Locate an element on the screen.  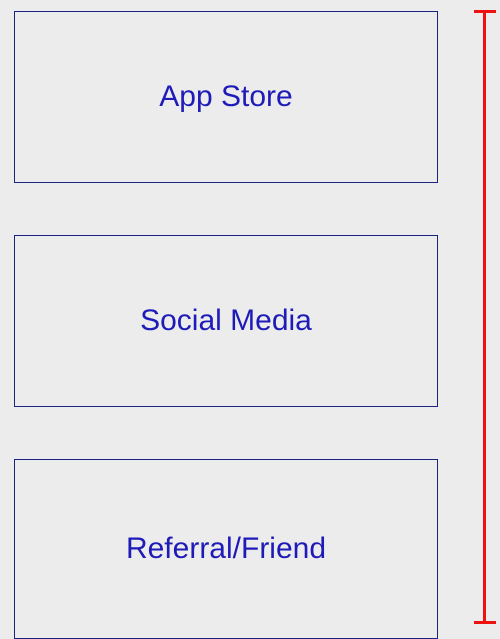
scroll-indicator-line is located at coordinates (484, 317).